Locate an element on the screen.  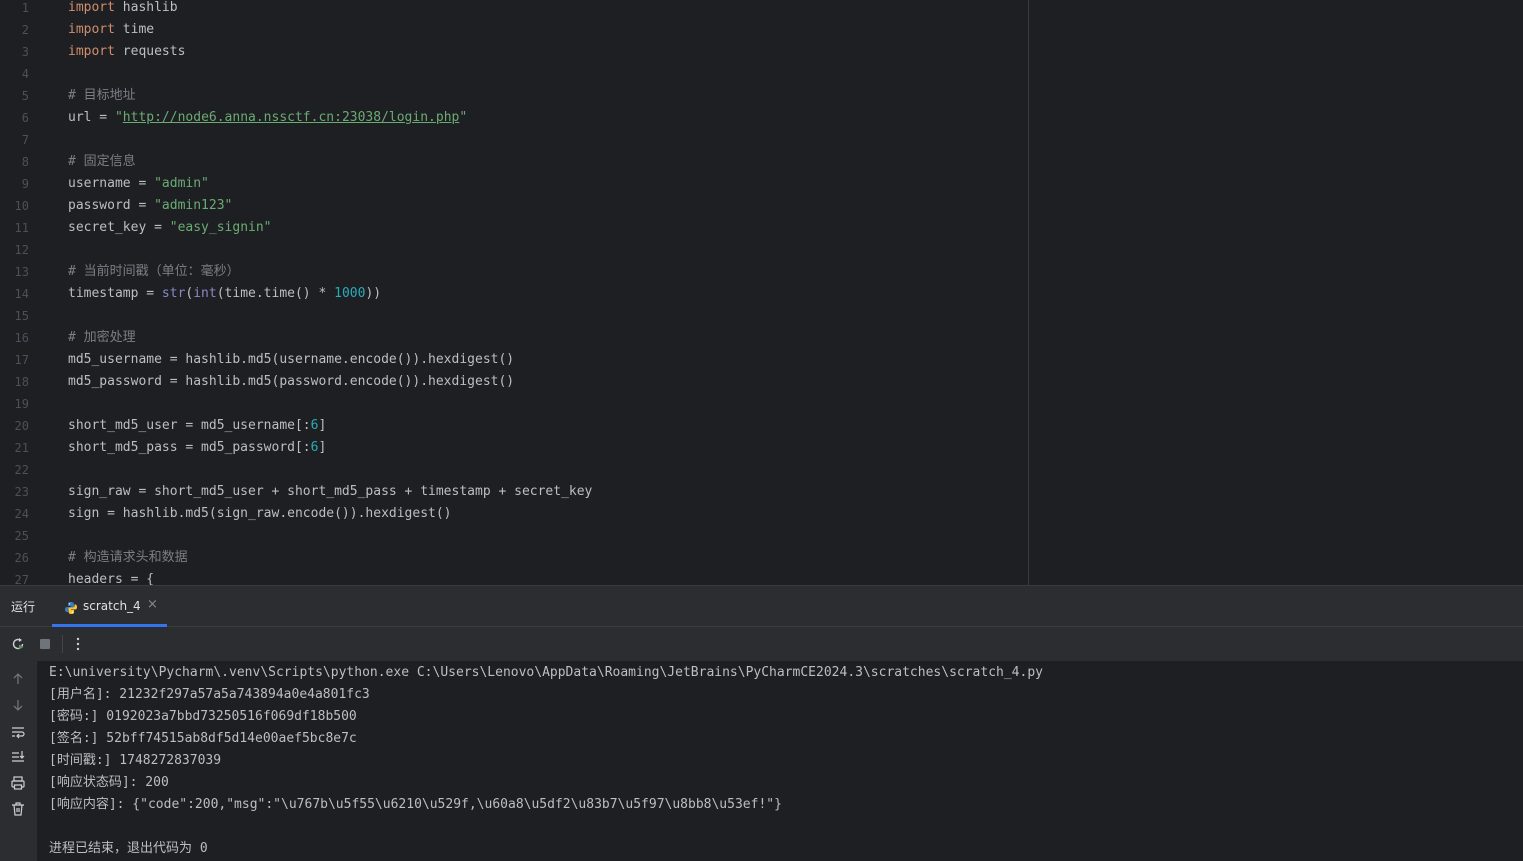
console-line: [响应状态码]: 200 is located at coordinates (109, 782).